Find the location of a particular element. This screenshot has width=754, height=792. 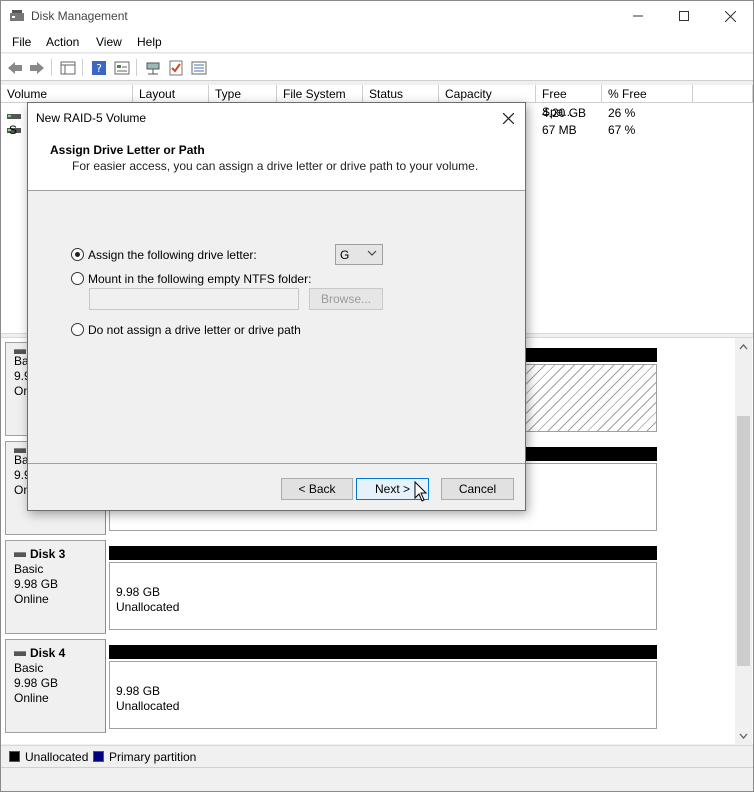

dialog-title-bar: New RAID-5 Volume is located at coordinates (276, 118).